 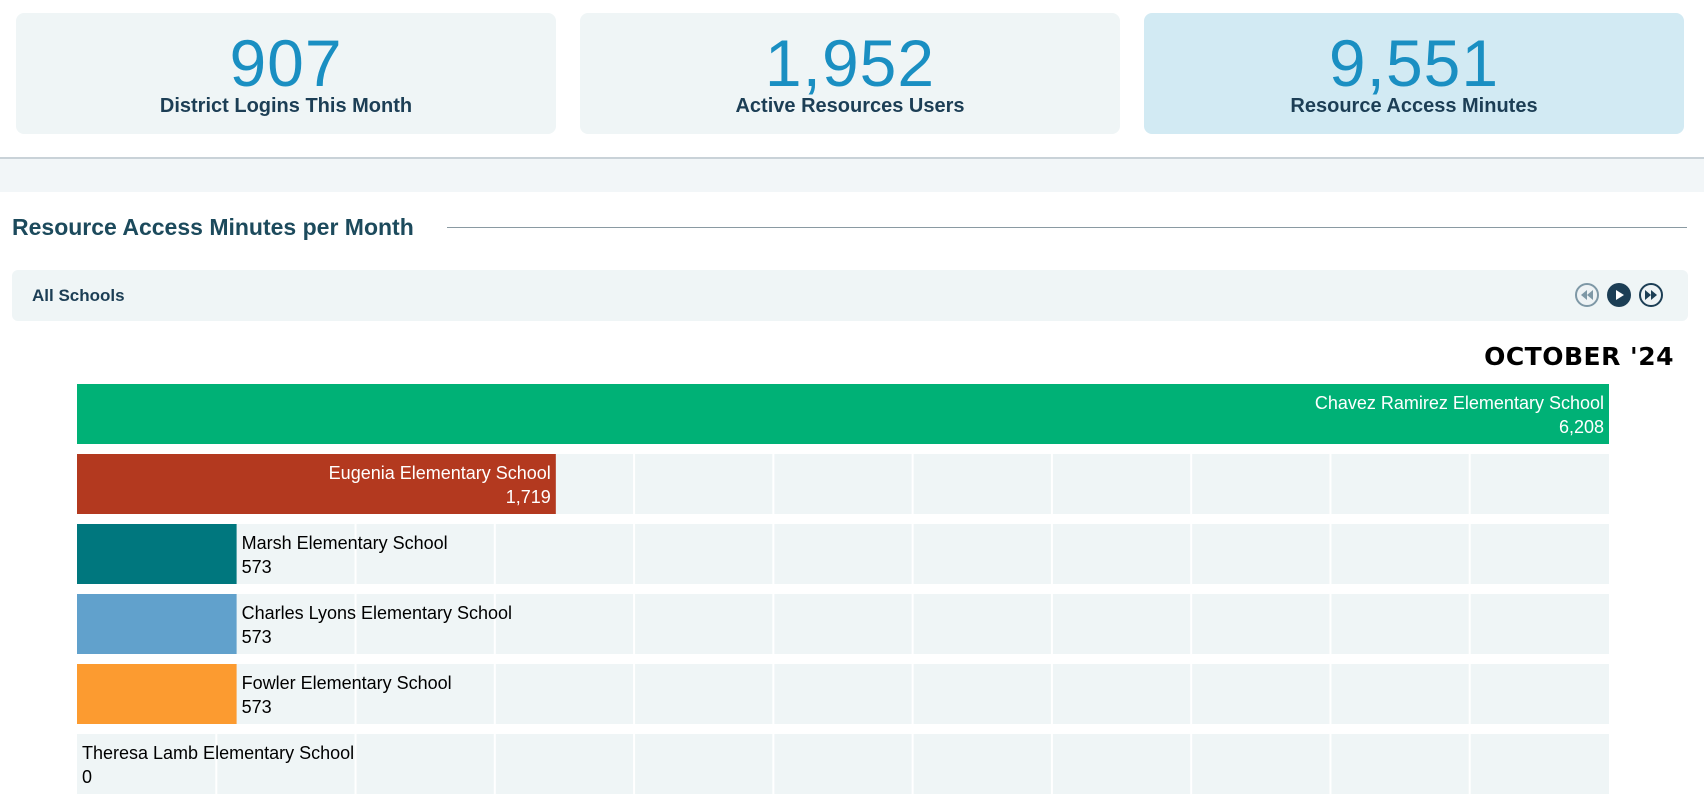 I want to click on bar-value-label: 6,208, so click(x=1581, y=427).